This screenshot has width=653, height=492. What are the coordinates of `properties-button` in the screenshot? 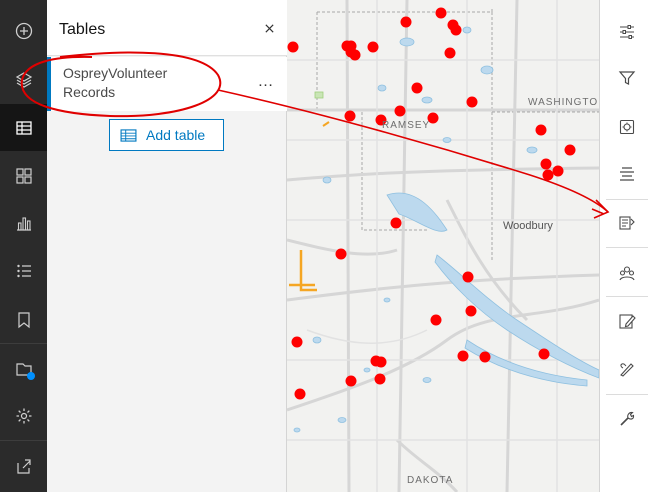 It's located at (626, 32).